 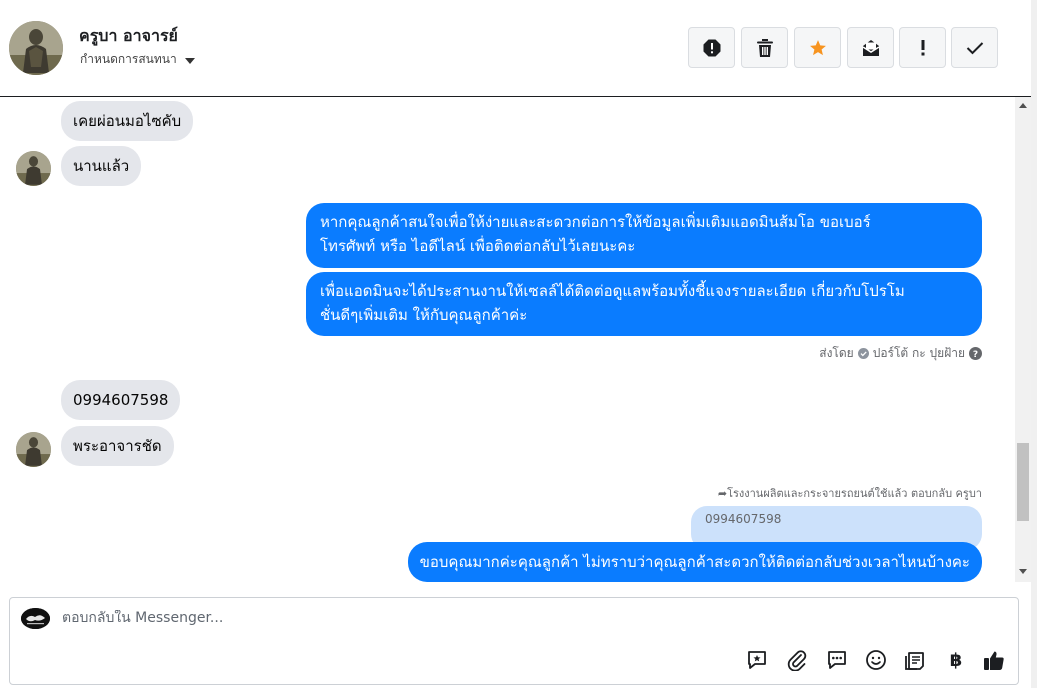 What do you see at coordinates (1023, 482) in the screenshot?
I see `scrollbar-thumb` at bounding box center [1023, 482].